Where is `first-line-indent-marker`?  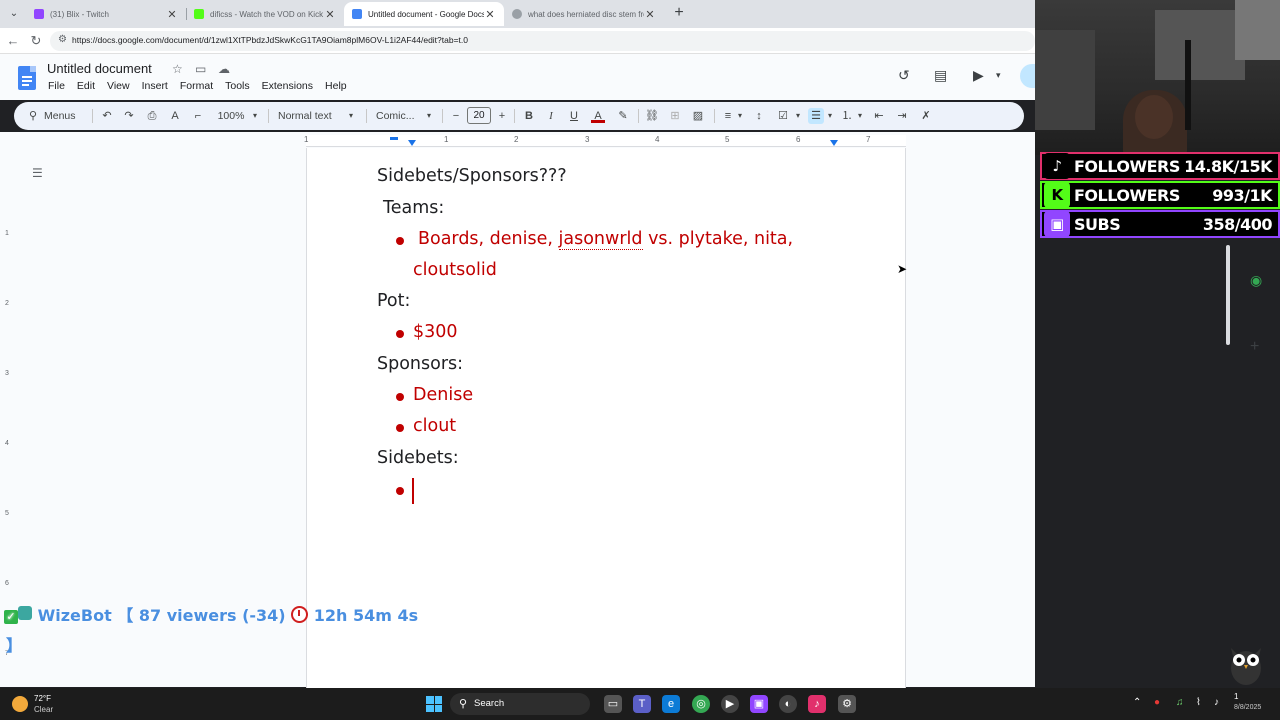 first-line-indent-marker is located at coordinates (394, 138).